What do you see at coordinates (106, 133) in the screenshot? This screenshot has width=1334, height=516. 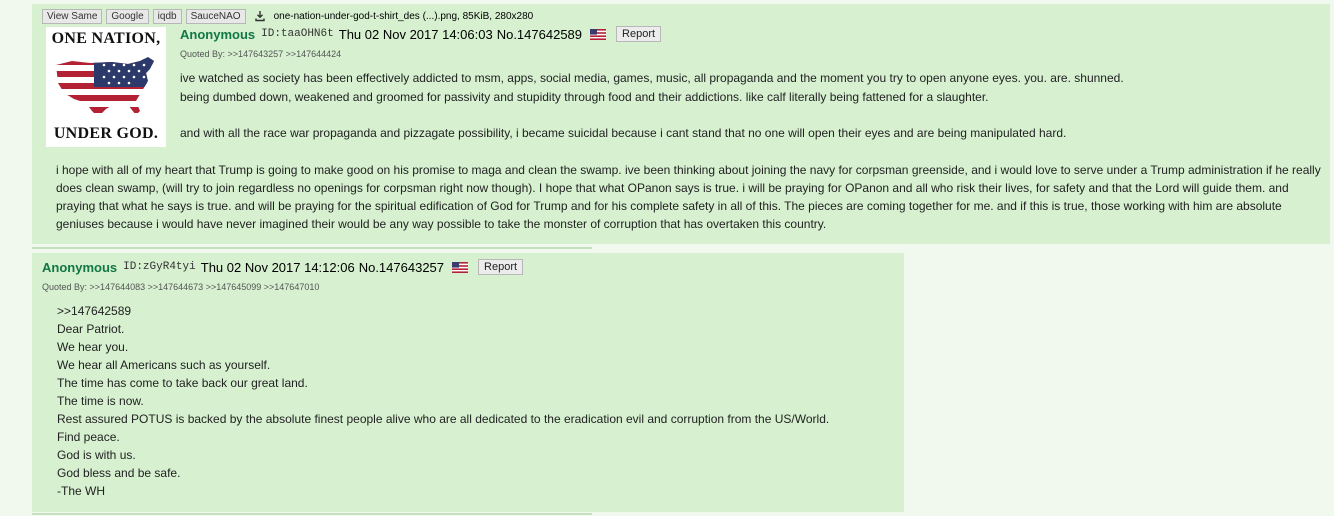 I see `thumbnail-text-bottom: UNDER GOD.` at bounding box center [106, 133].